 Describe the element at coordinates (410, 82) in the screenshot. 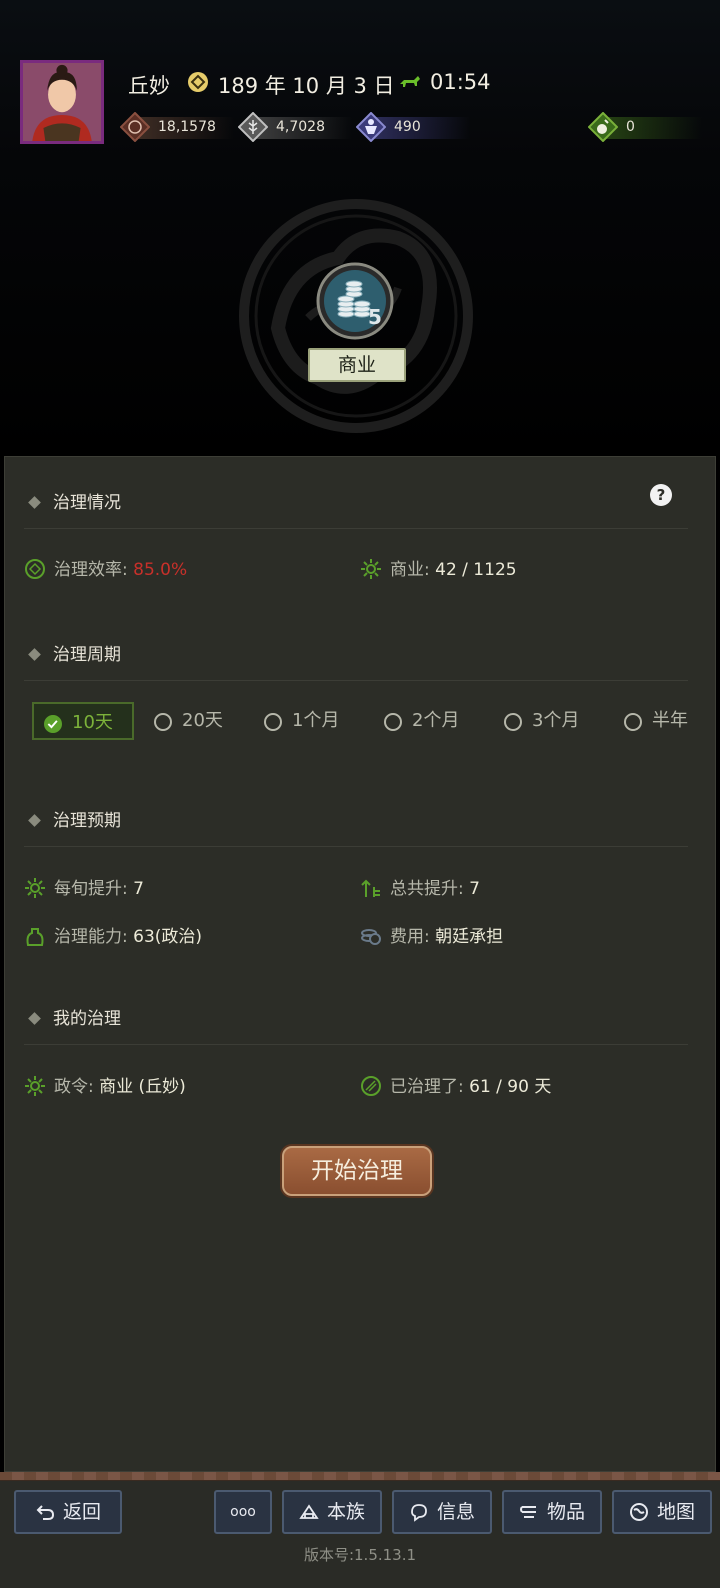

I see `horse-icon` at that location.